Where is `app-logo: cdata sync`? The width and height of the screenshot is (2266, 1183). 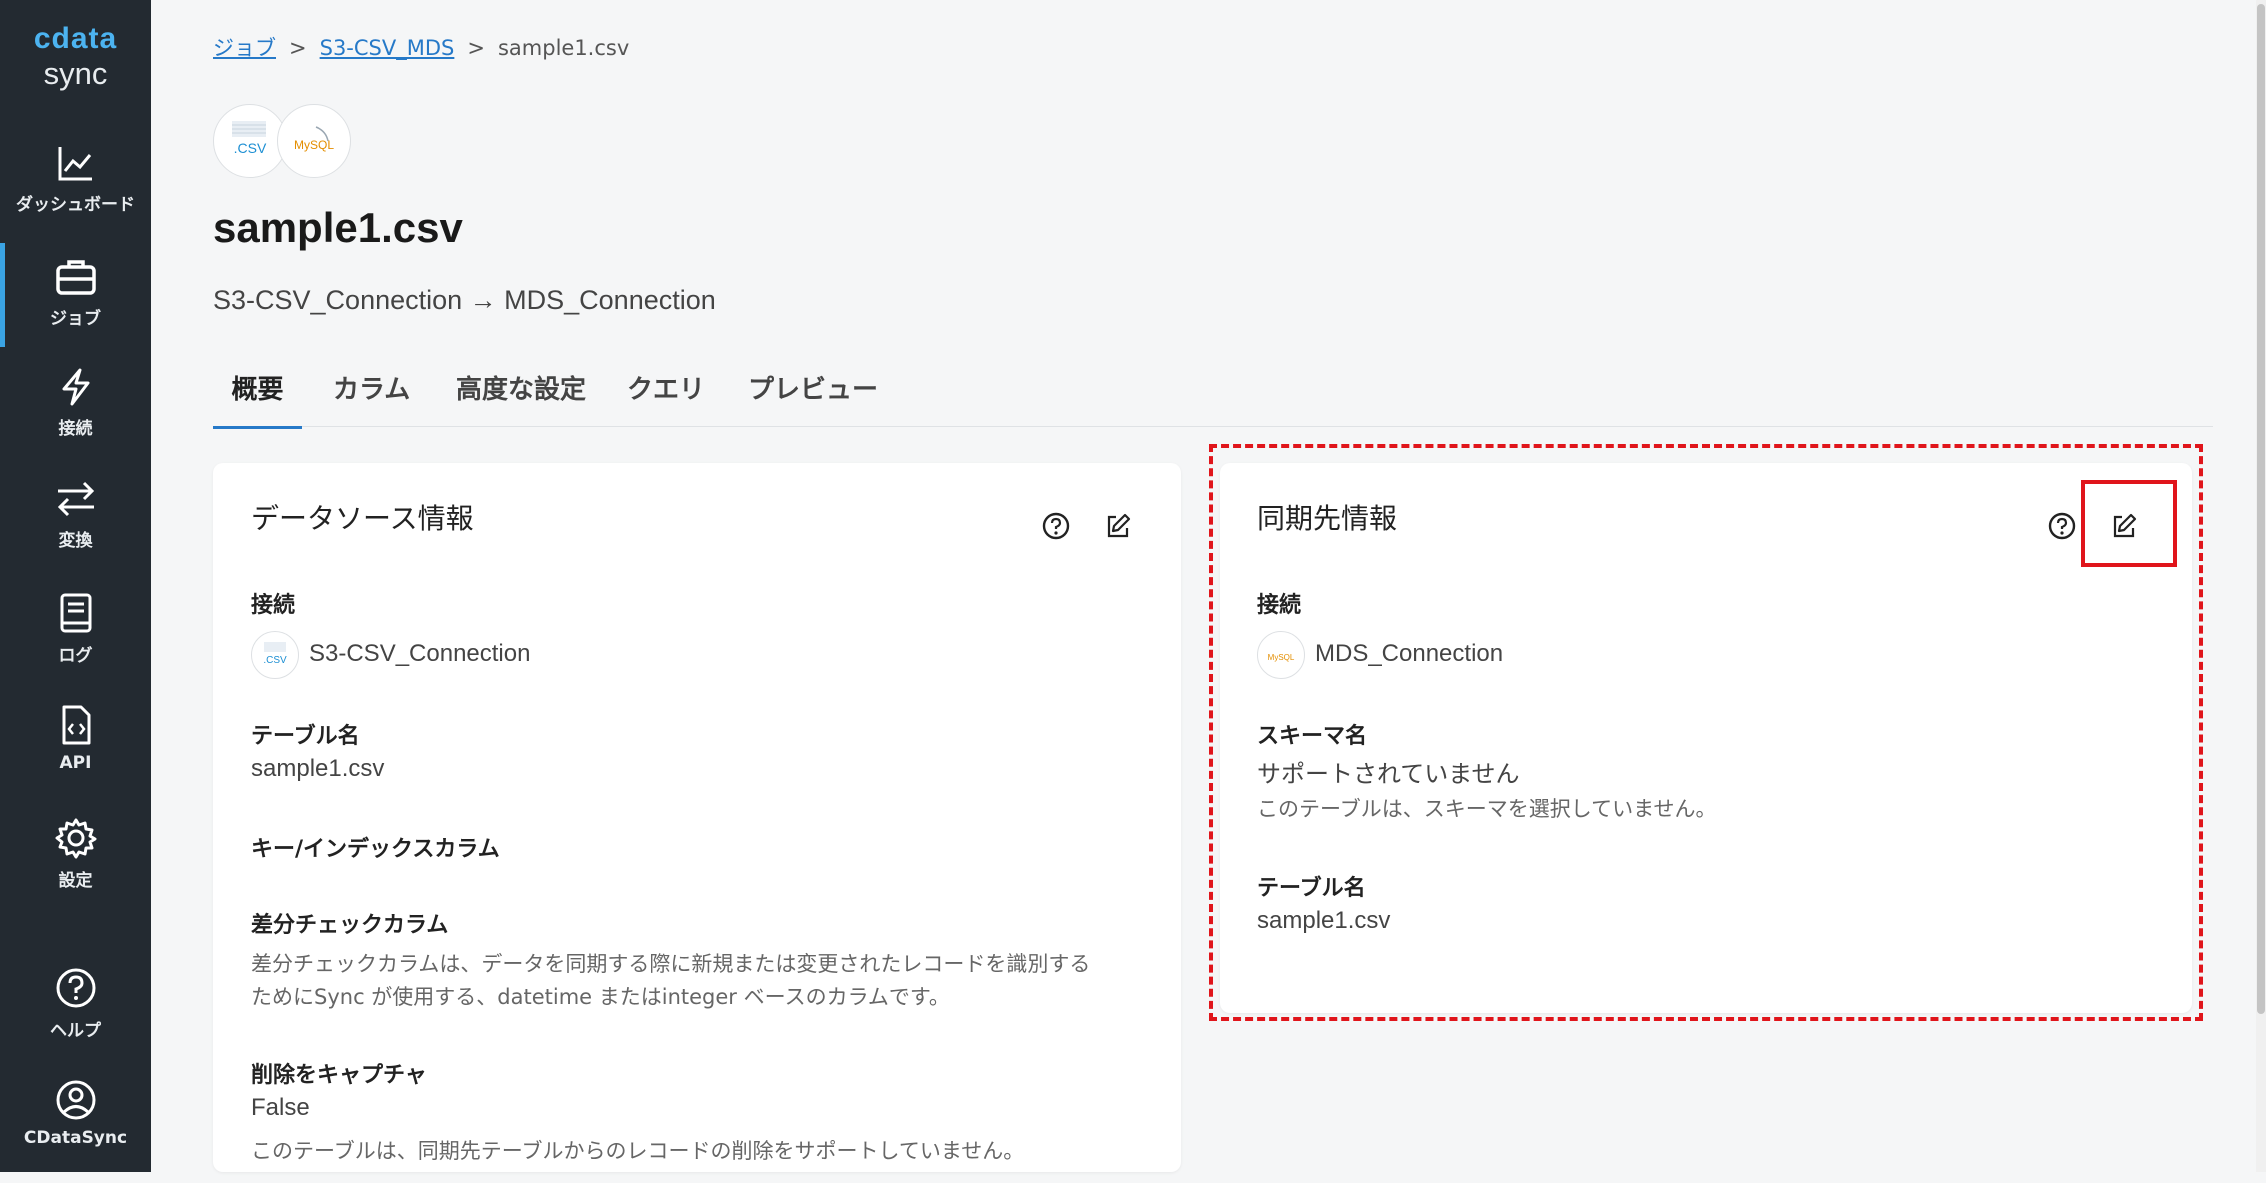
app-logo: cdata sync is located at coordinates (75, 57).